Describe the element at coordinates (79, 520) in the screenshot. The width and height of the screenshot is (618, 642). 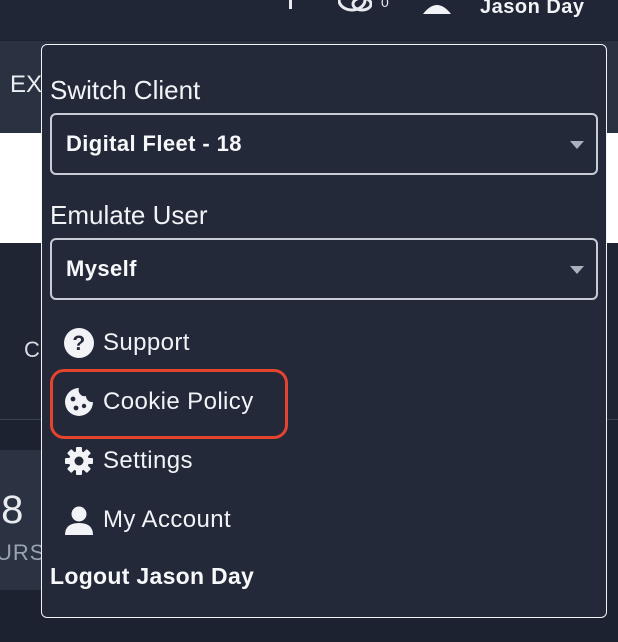
I see `user-icon` at that location.